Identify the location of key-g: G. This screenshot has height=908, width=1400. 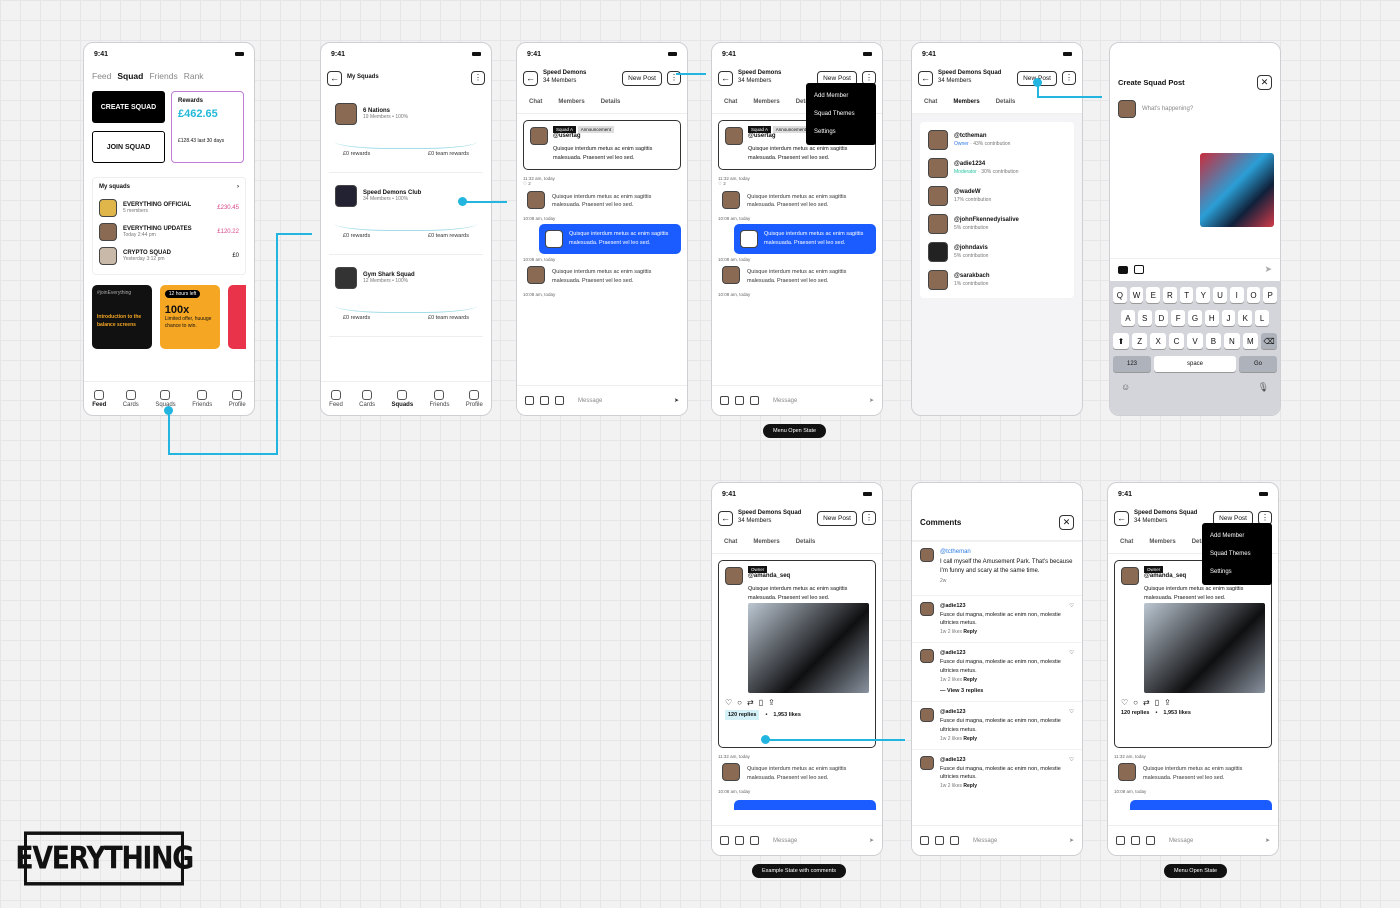
(1195, 318).